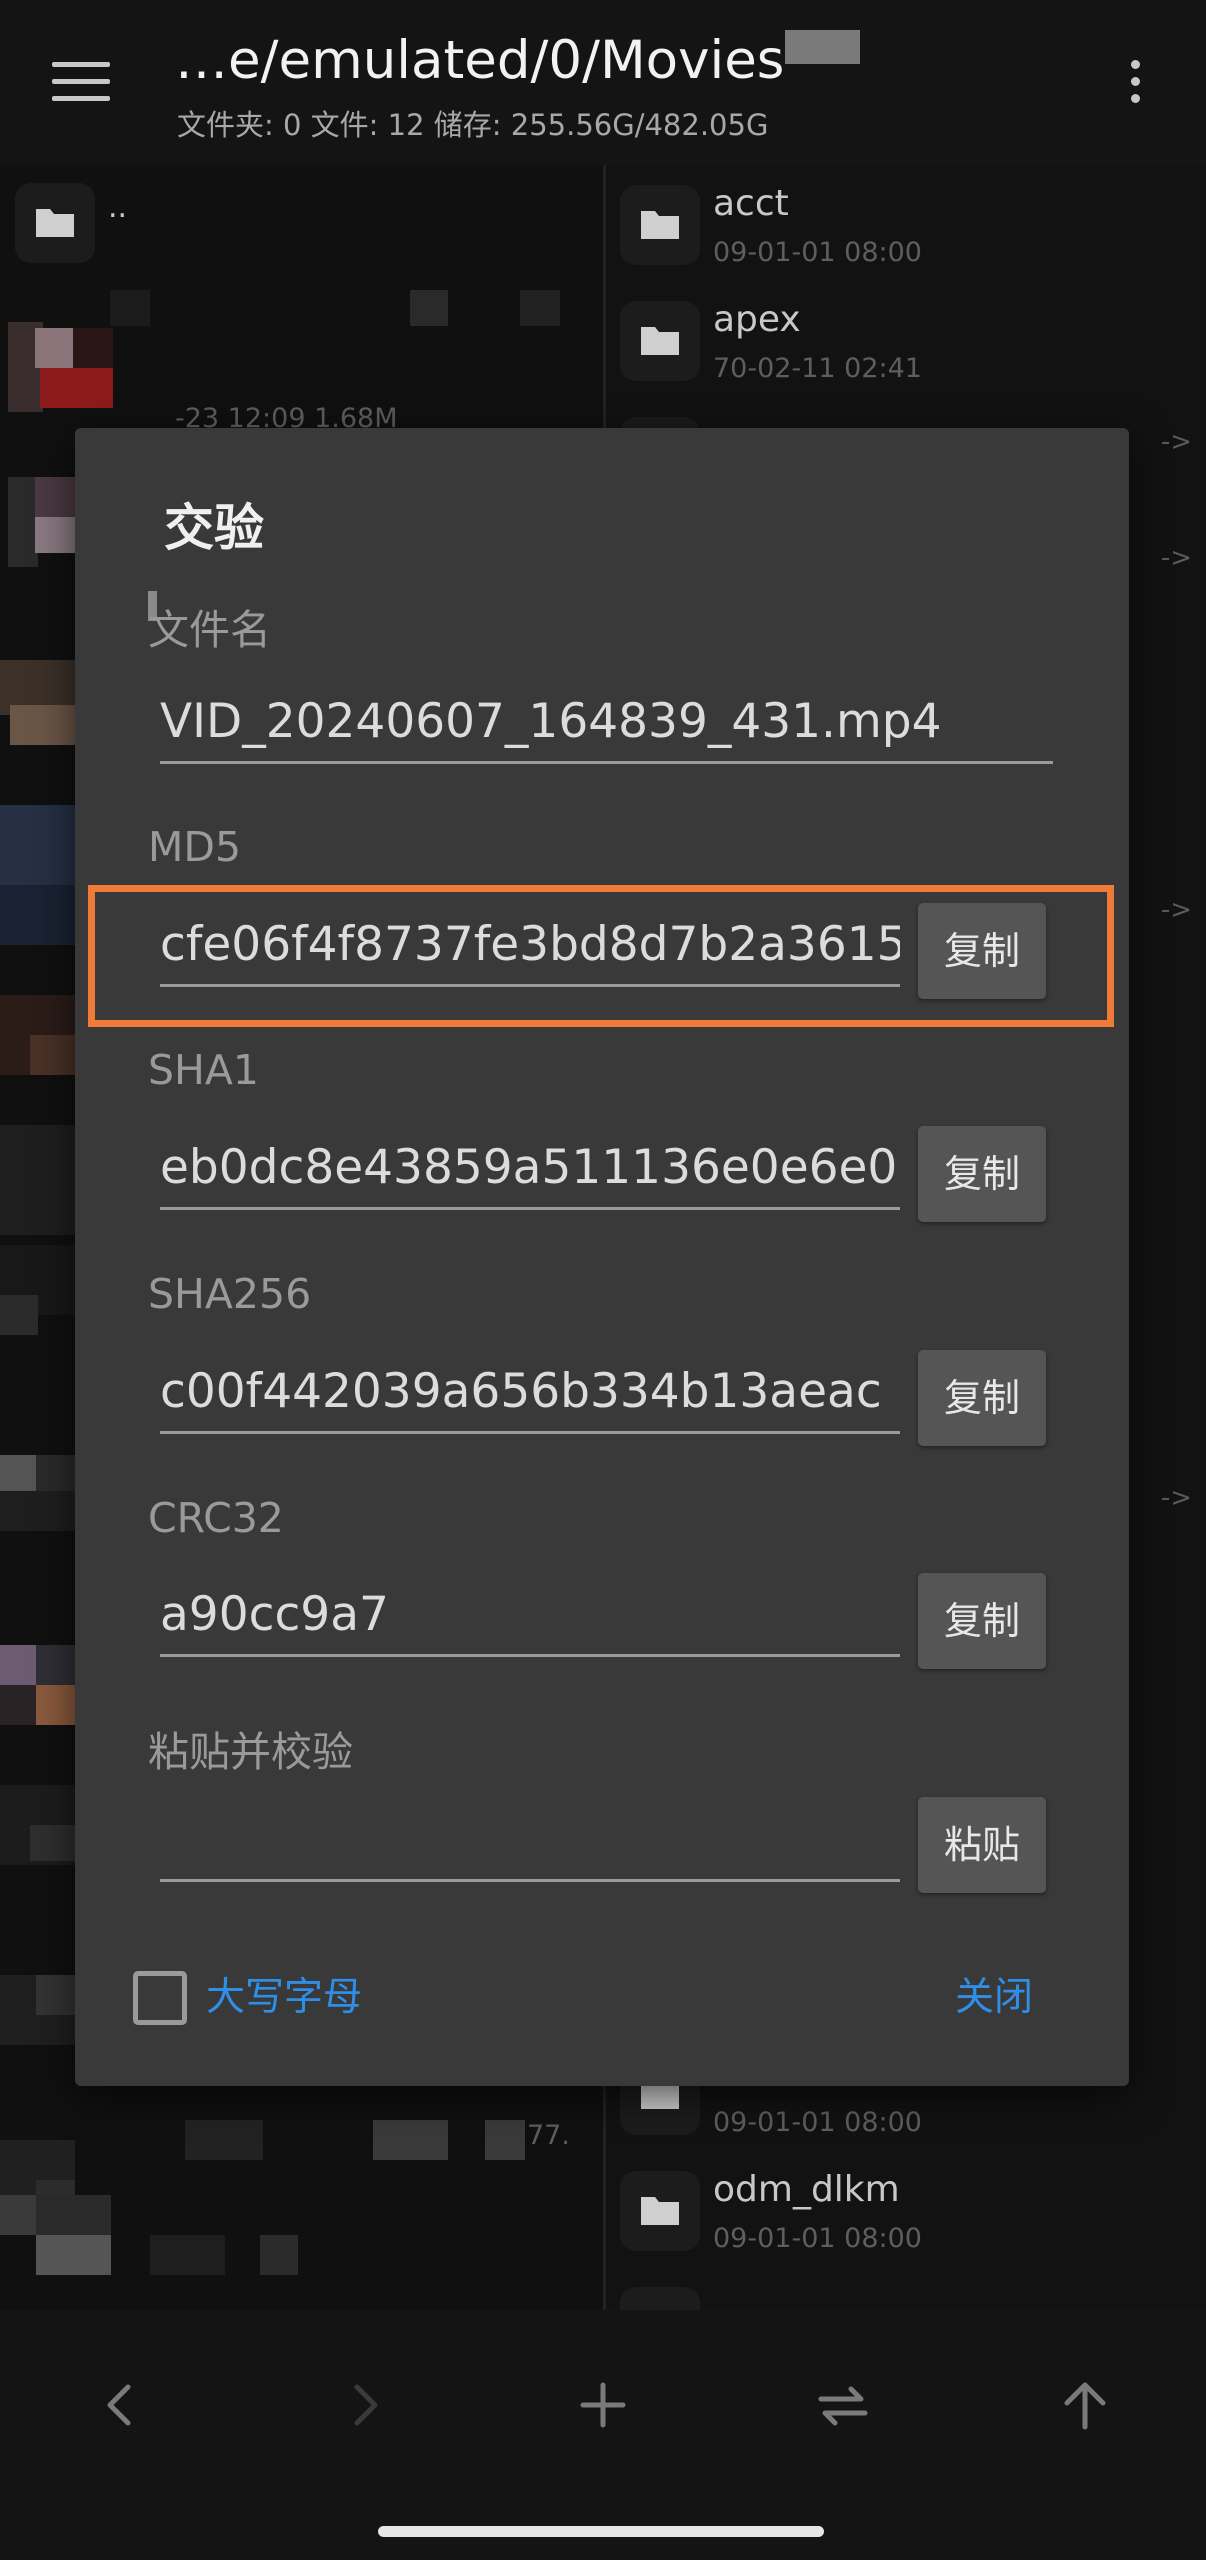  Describe the element at coordinates (203, 1070) in the screenshot. I see `sha1-label: SHA1` at that location.